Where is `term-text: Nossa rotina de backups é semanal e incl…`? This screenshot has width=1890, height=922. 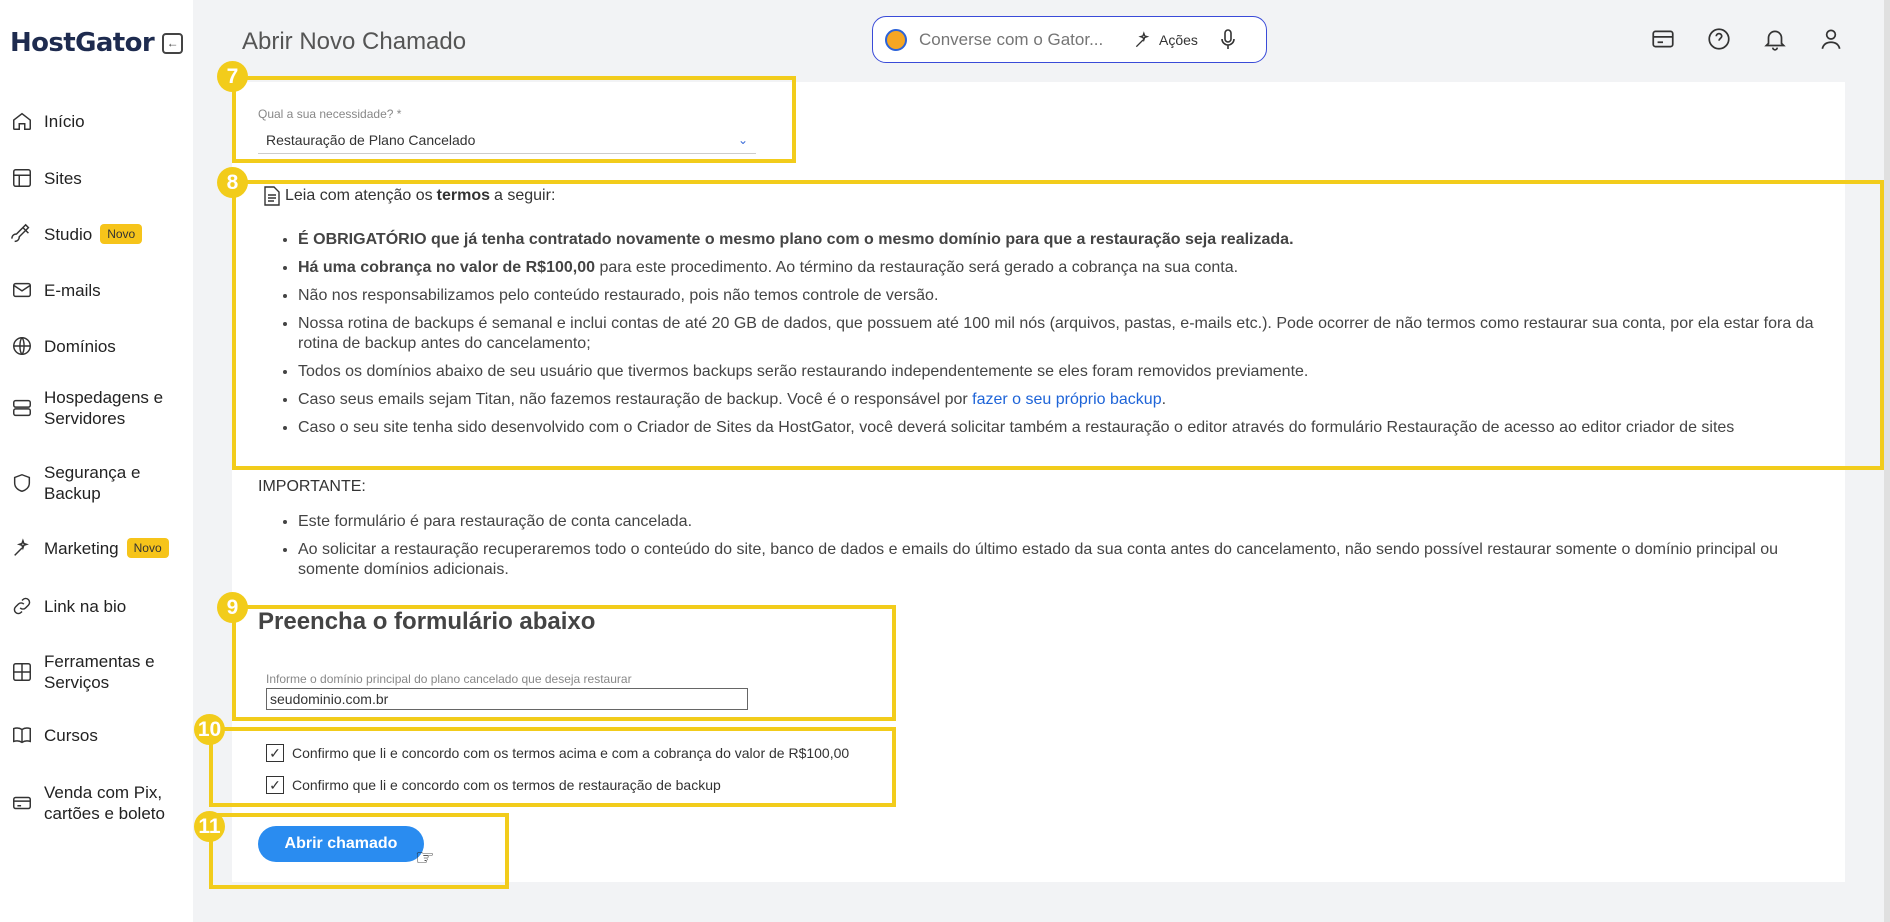 term-text: Nossa rotina de backups é semanal e incl… is located at coordinates (1056, 333).